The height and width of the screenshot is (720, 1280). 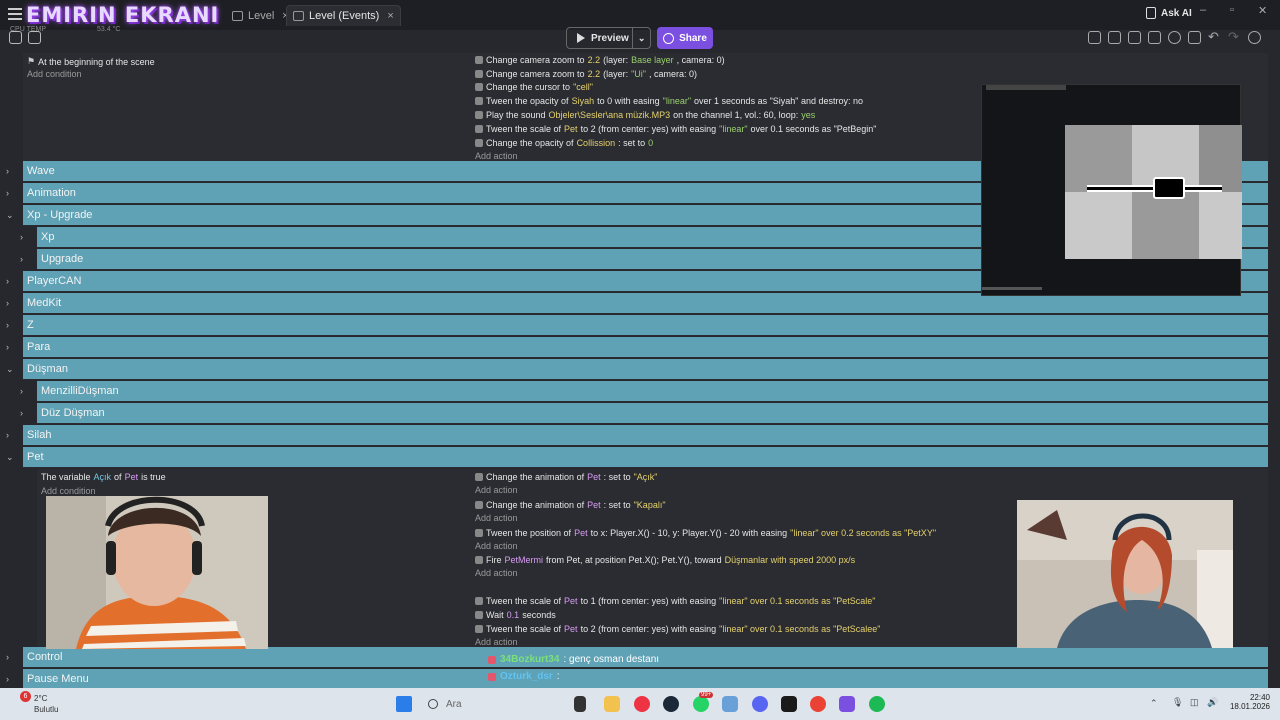 I want to click on share-button: Share, so click(x=685, y=38).